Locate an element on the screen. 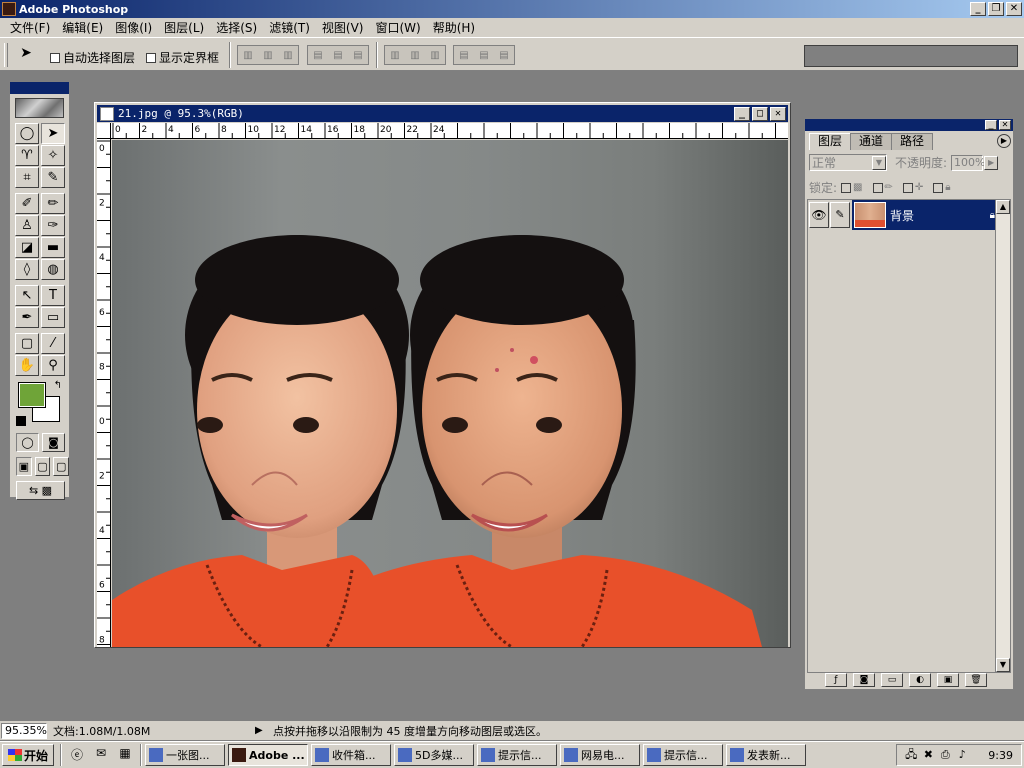  zoom-tool-icon: ⚲ is located at coordinates (53, 365).